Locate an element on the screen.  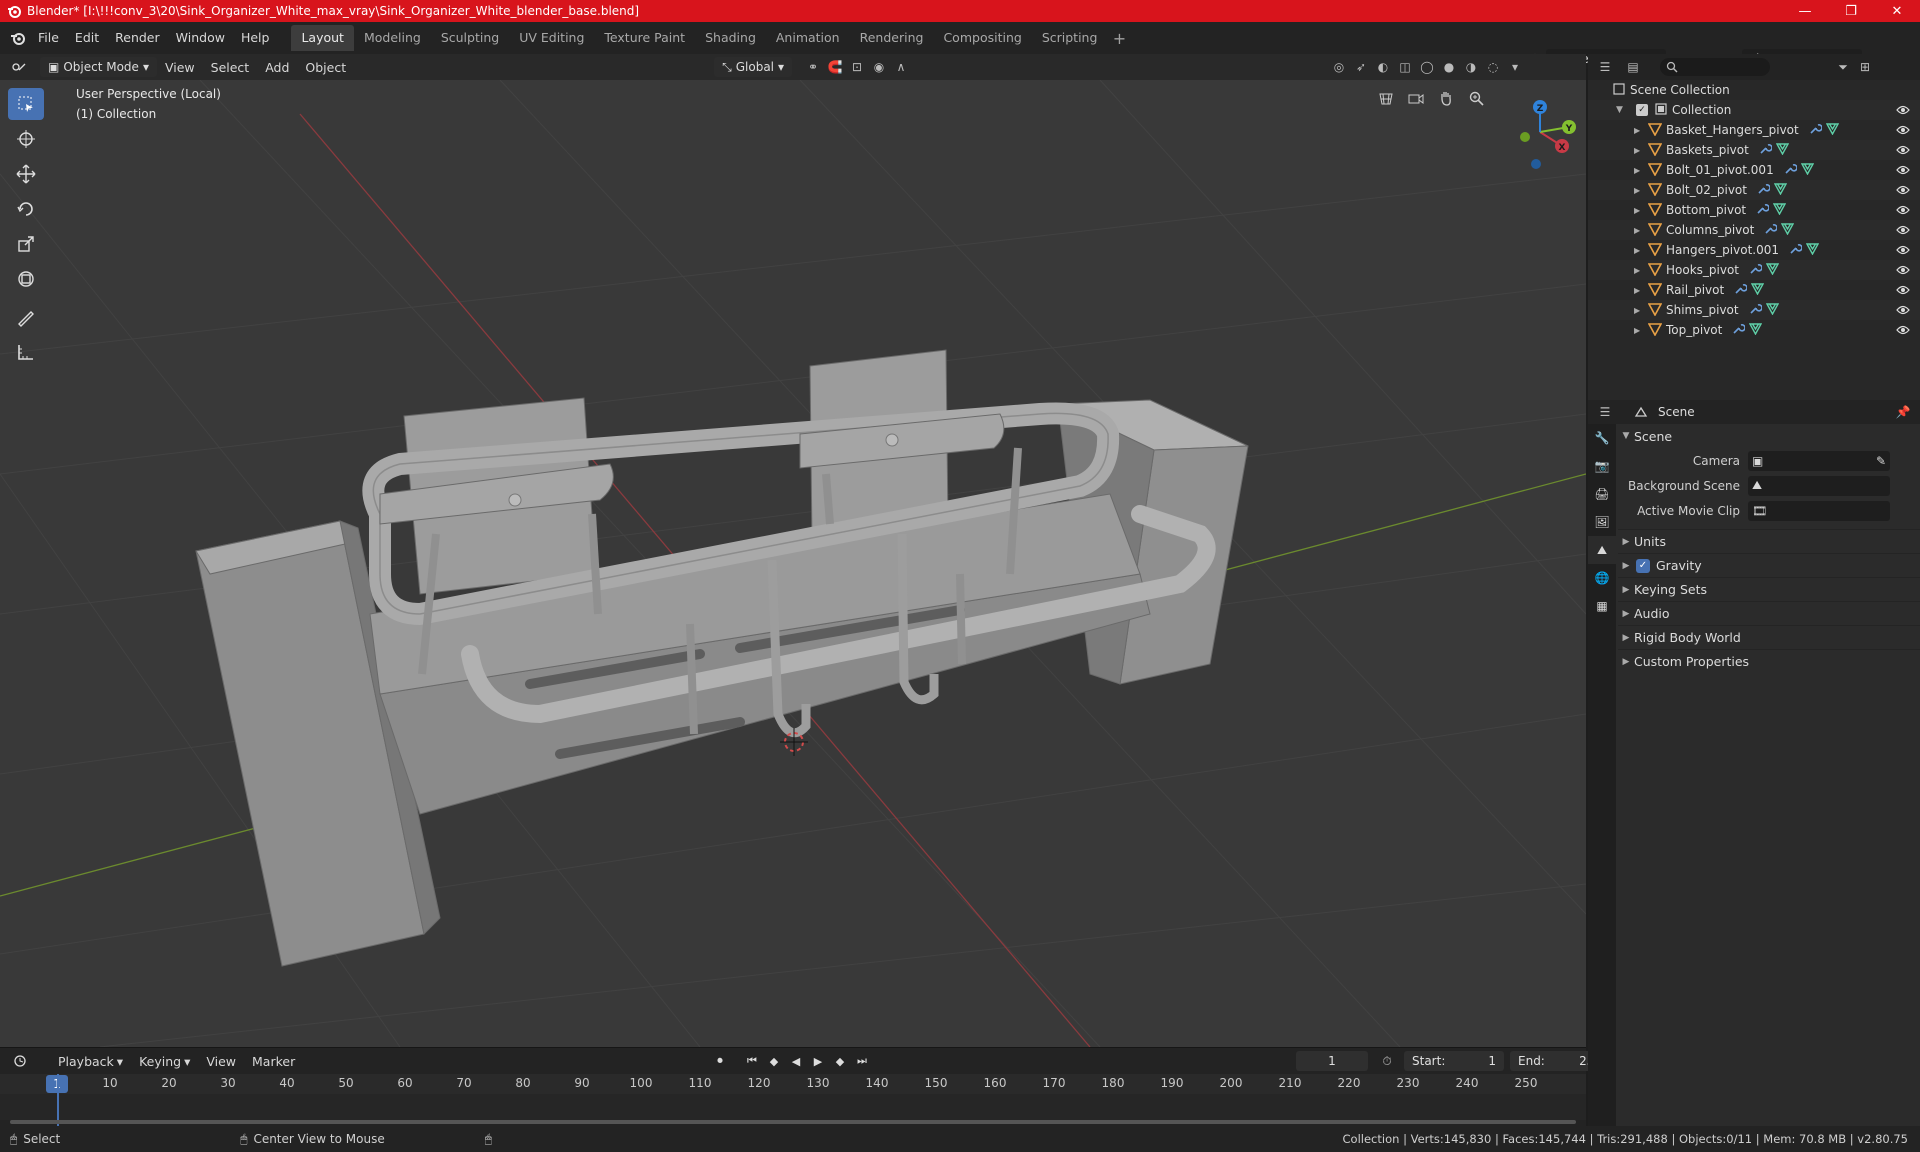
minimize-button: — is located at coordinates (1805, 11).